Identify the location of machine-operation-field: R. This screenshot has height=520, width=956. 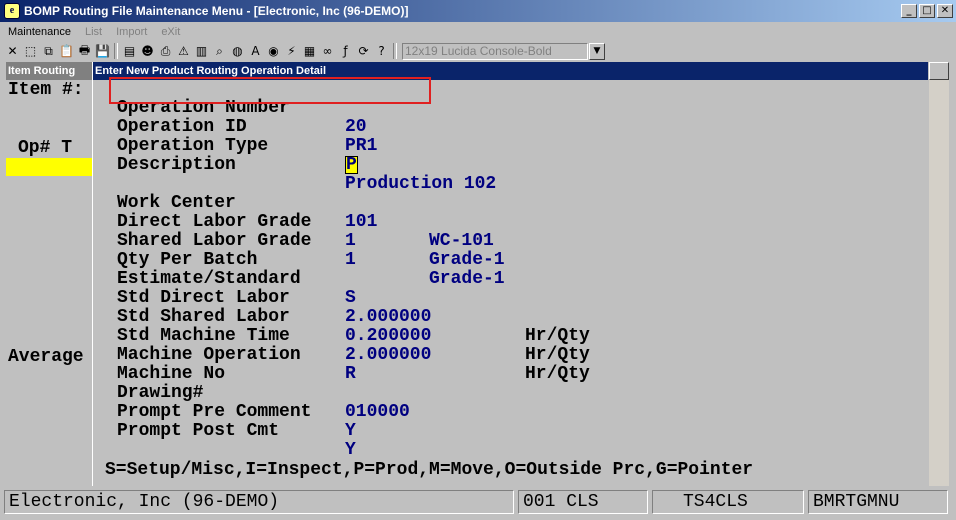
(350, 374).